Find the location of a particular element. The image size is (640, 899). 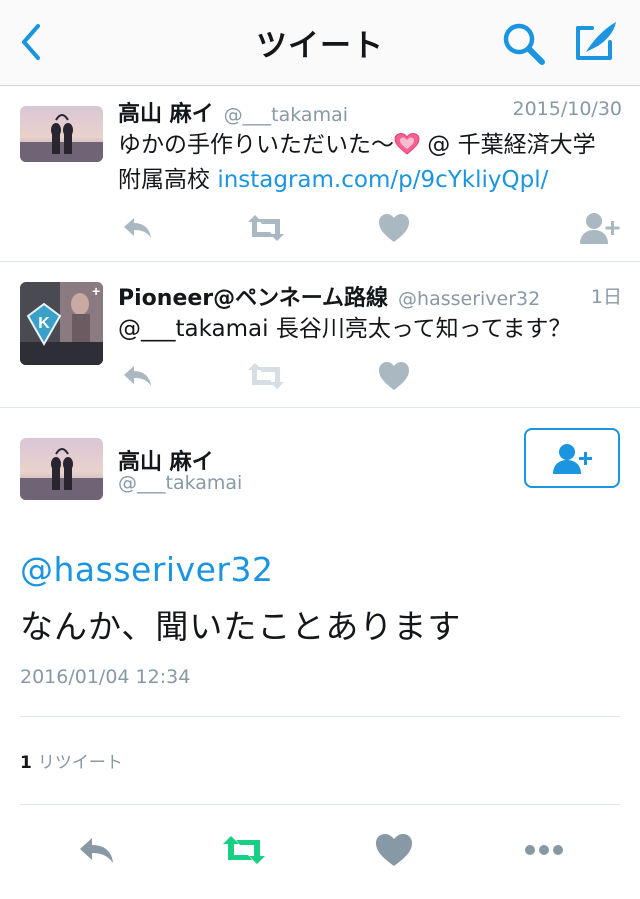

tweet-text: なんか、聞いたことあります is located at coordinates (241, 626).